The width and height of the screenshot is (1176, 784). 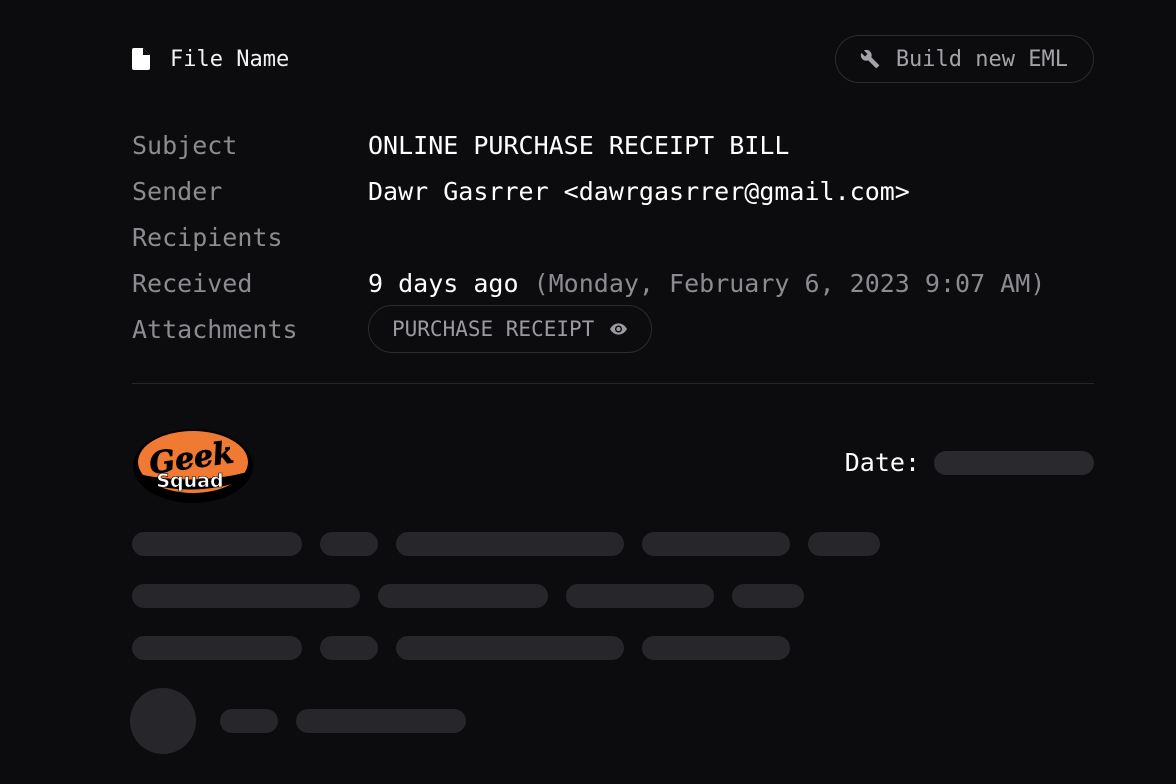 I want to click on geek-squad-logo: Geek Squad, so click(x=193, y=466).